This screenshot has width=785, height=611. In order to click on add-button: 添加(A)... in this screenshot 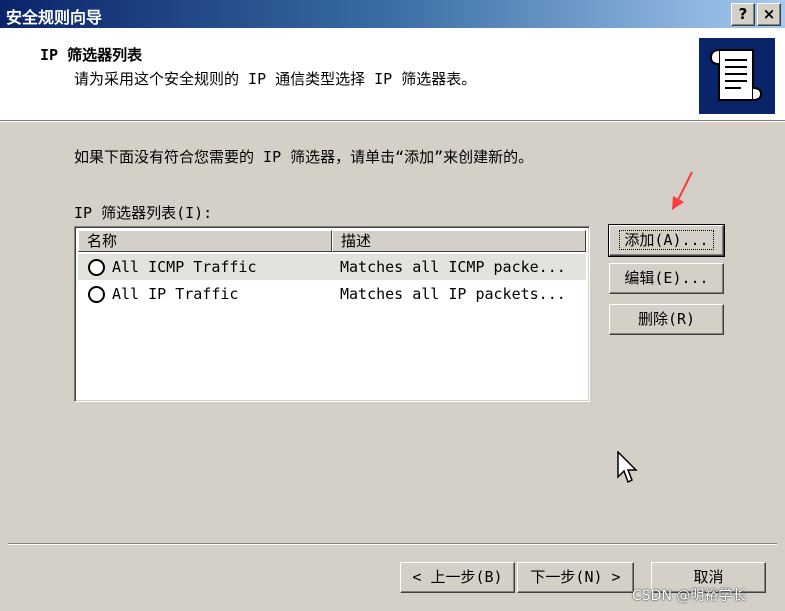, I will do `click(666, 240)`.